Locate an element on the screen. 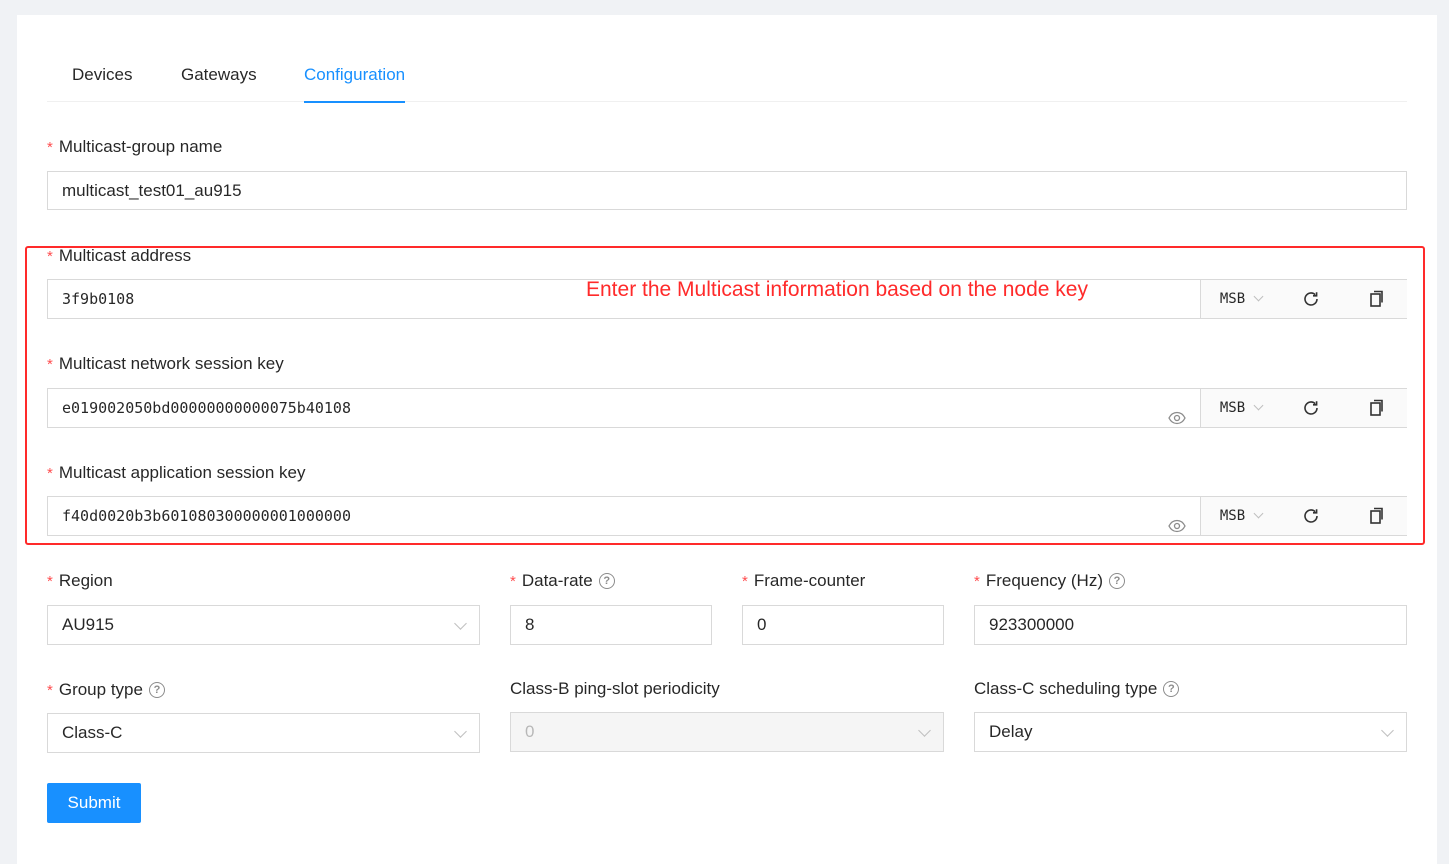  frame-counter-input: 0 is located at coordinates (843, 625).